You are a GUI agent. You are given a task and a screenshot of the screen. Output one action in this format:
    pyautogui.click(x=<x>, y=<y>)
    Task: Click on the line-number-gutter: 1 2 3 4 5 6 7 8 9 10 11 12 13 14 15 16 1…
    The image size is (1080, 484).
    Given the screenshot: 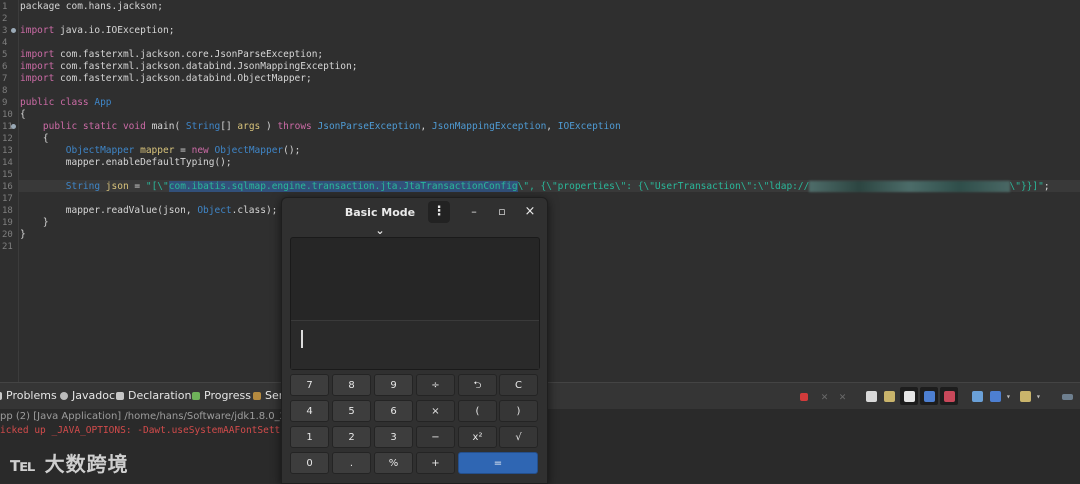 What is the action you would take?
    pyautogui.click(x=9, y=191)
    